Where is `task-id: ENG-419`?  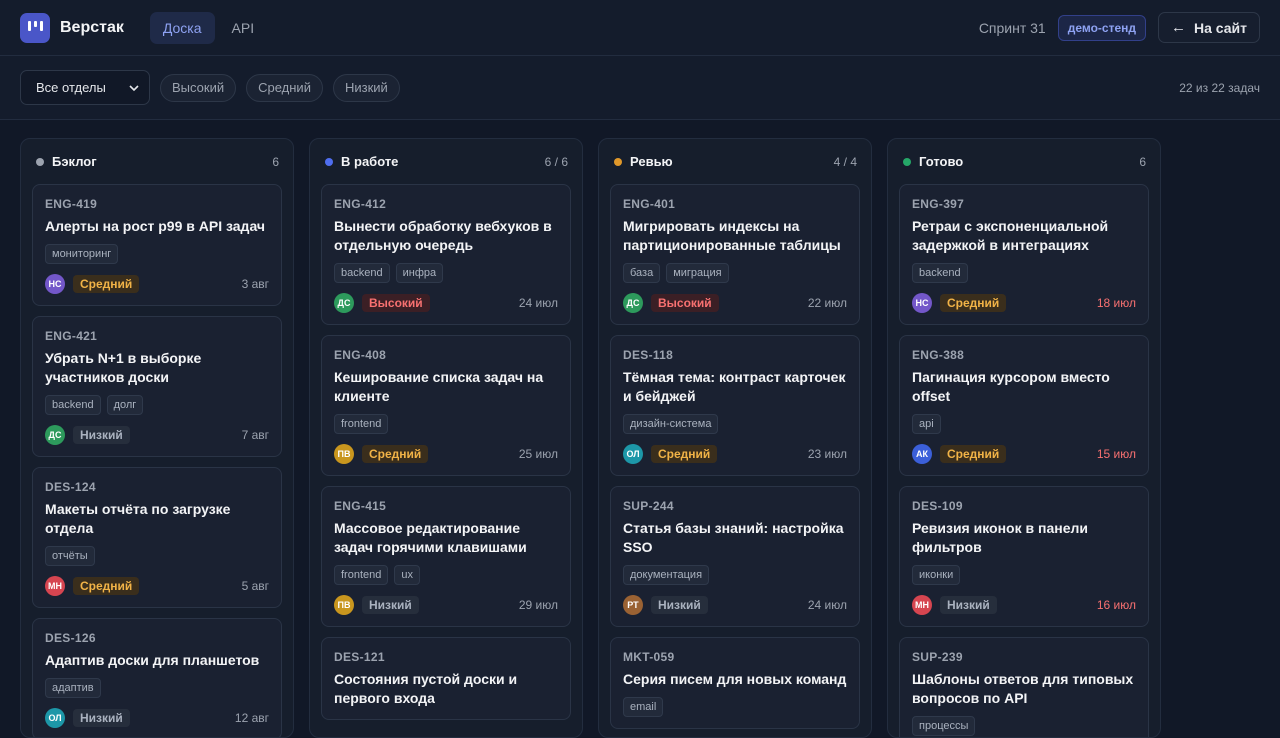
task-id: ENG-419 is located at coordinates (71, 204).